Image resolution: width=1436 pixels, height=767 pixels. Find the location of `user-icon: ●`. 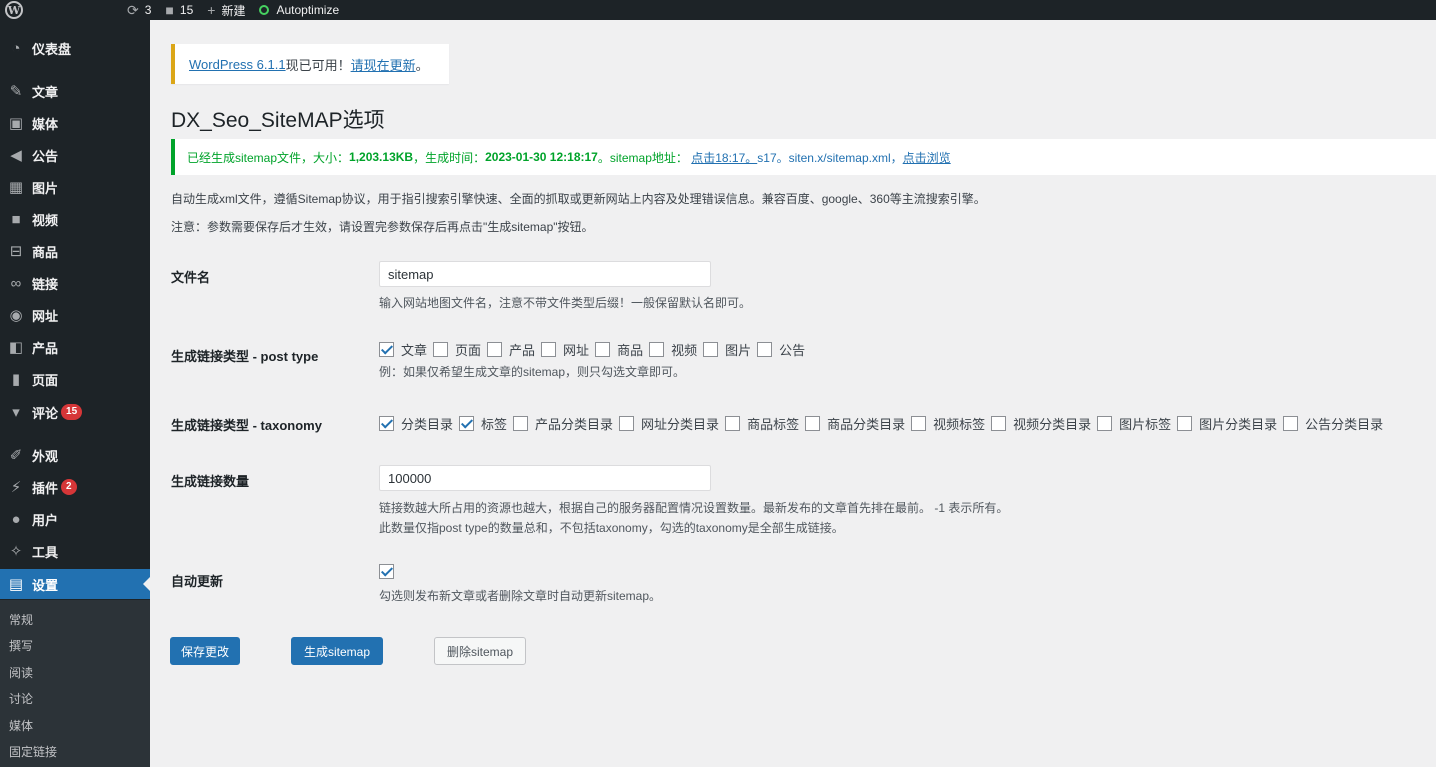

user-icon: ● is located at coordinates (16, 519).